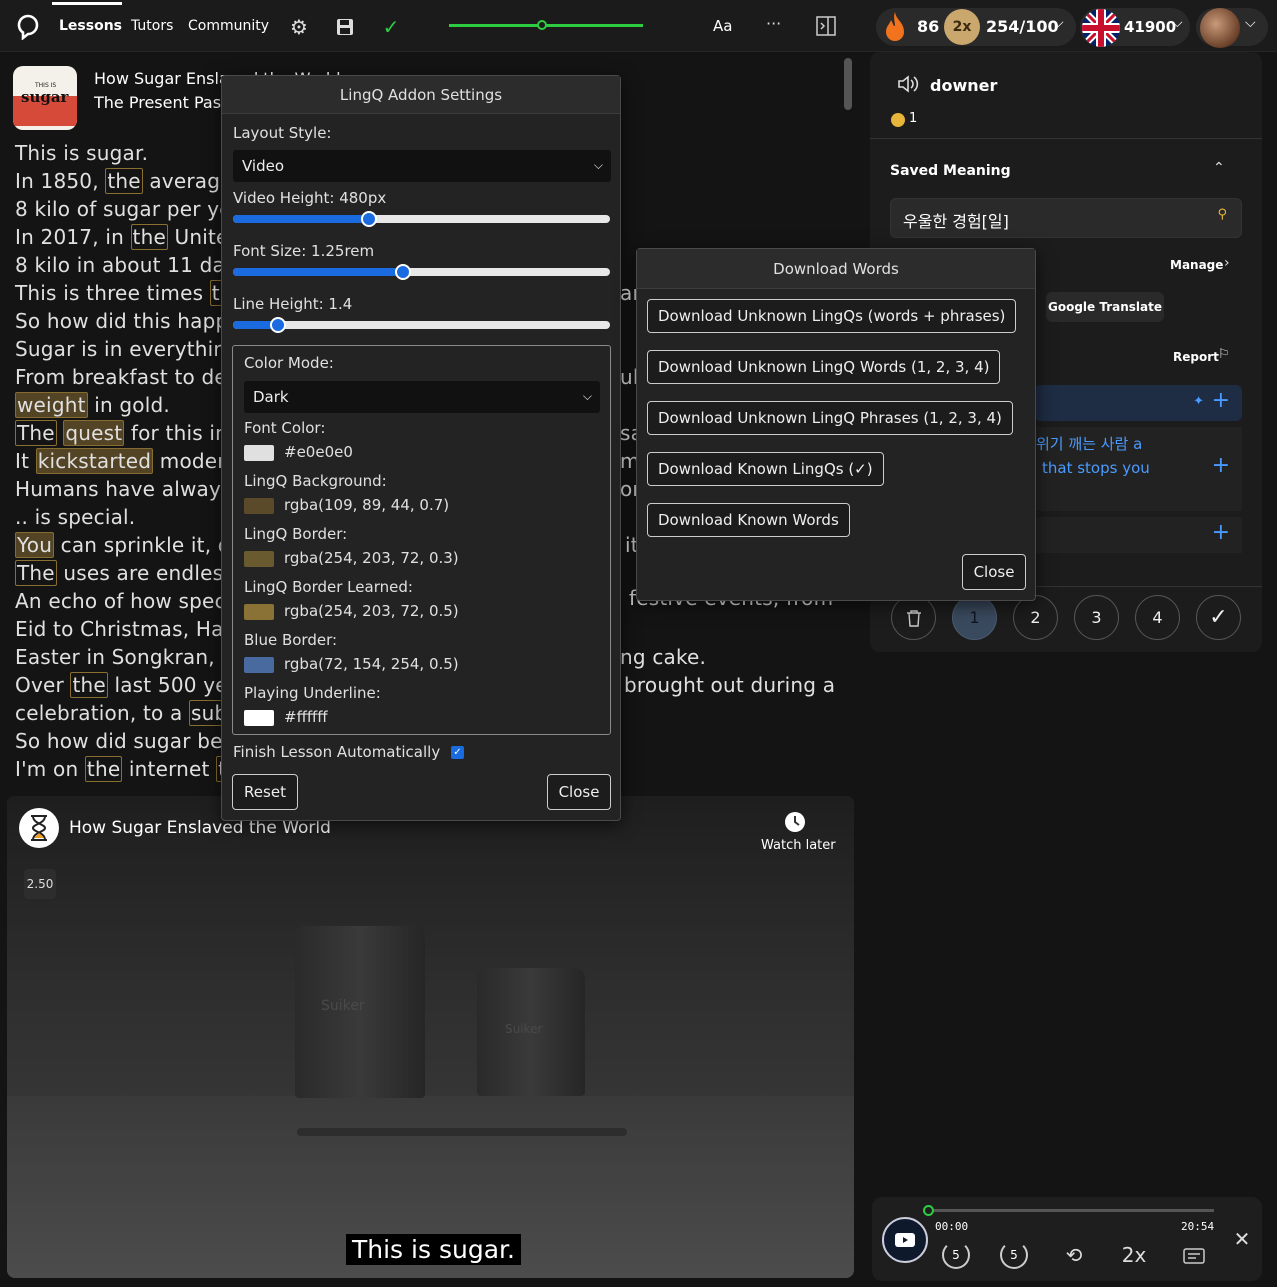  I want to click on sparkle-icon: ✦, so click(1198, 401).